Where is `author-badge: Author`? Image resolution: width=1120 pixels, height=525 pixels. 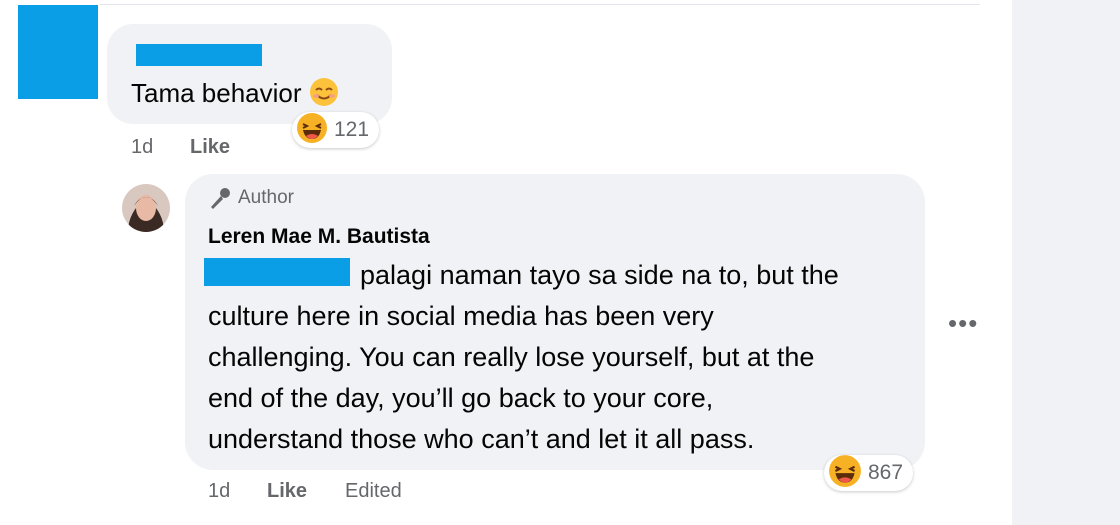 author-badge: Author is located at coordinates (251, 198).